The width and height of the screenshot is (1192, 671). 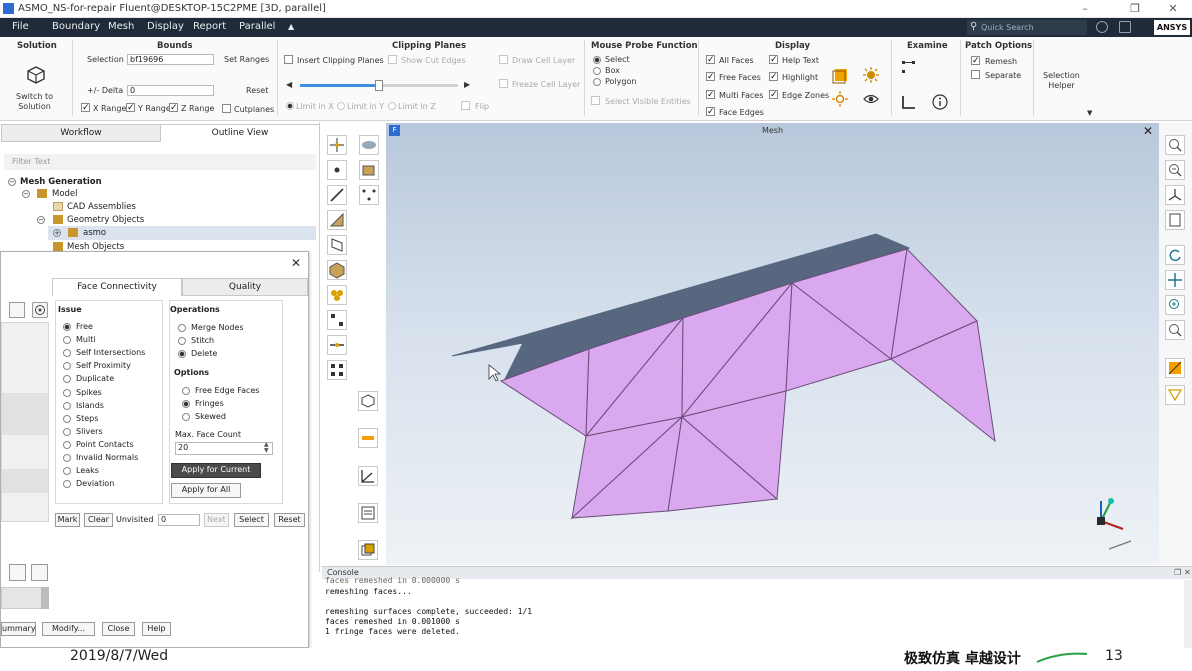 I want to click on selection-input: bf19696, so click(x=170, y=59).